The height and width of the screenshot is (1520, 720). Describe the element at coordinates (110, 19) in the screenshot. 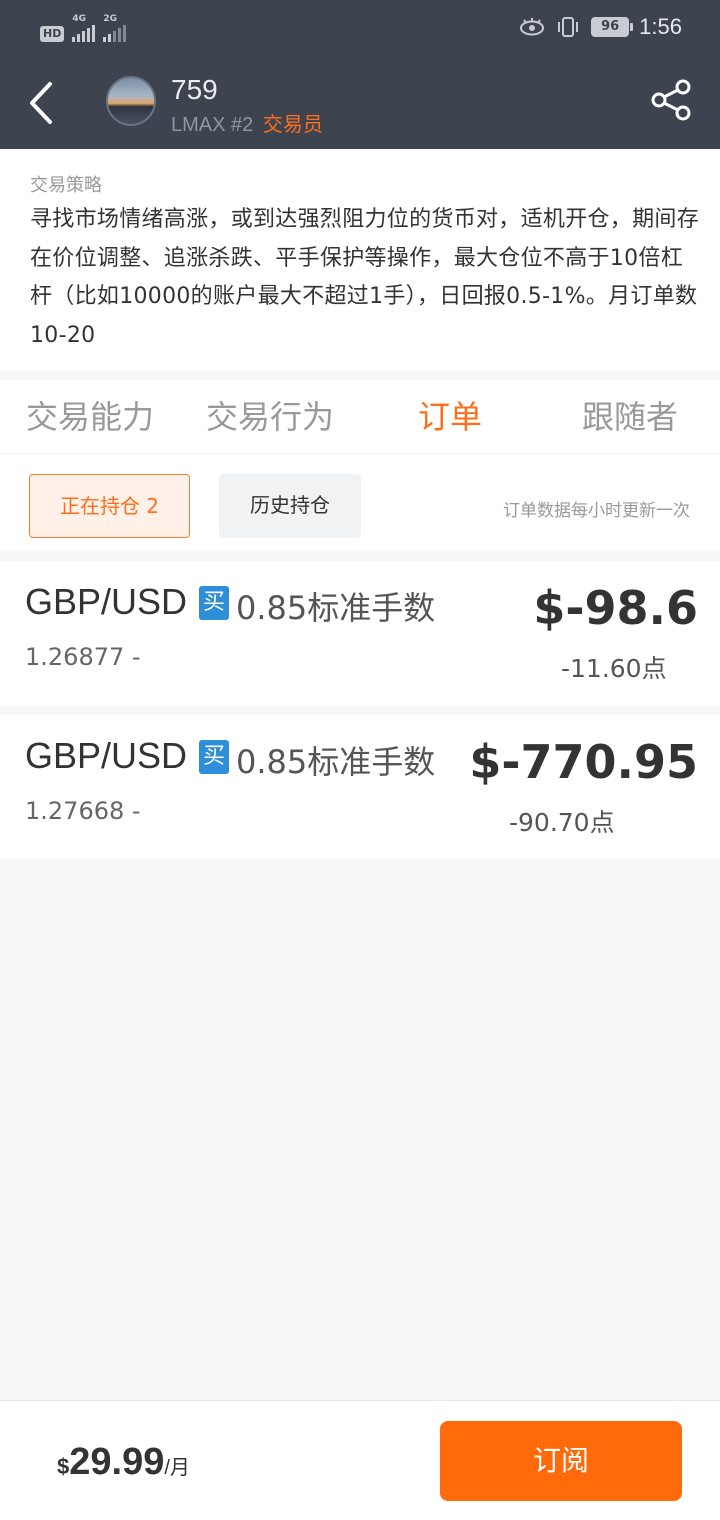

I see `network-type-label-secondary: 2G` at that location.